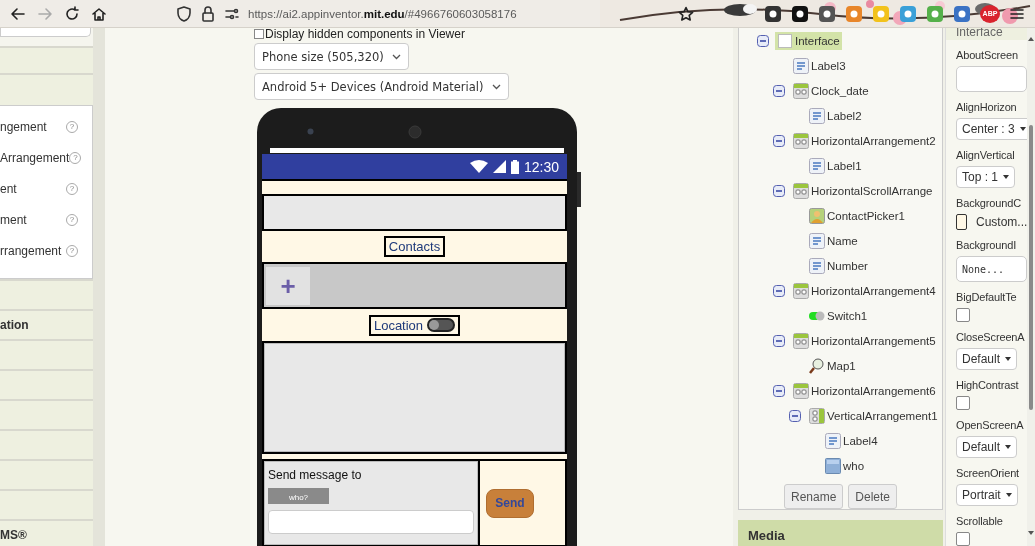 This screenshot has height=546, width=1035. I want to click on tree-item: Name, so click(833, 240).